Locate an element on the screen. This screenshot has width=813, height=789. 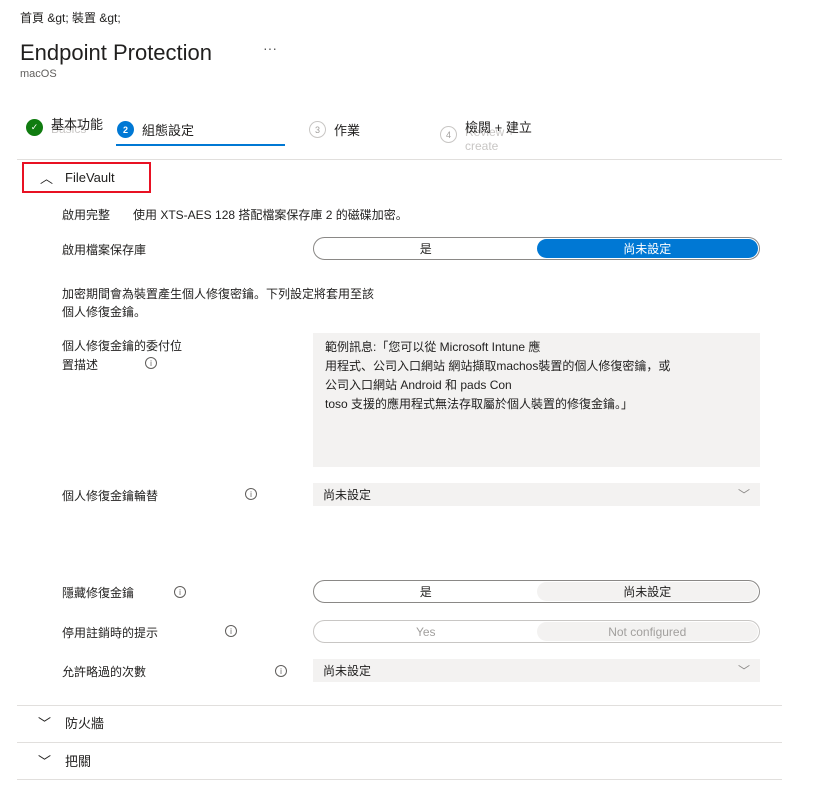
tab-assignments: 3 作業 is located at coordinates (334, 129).